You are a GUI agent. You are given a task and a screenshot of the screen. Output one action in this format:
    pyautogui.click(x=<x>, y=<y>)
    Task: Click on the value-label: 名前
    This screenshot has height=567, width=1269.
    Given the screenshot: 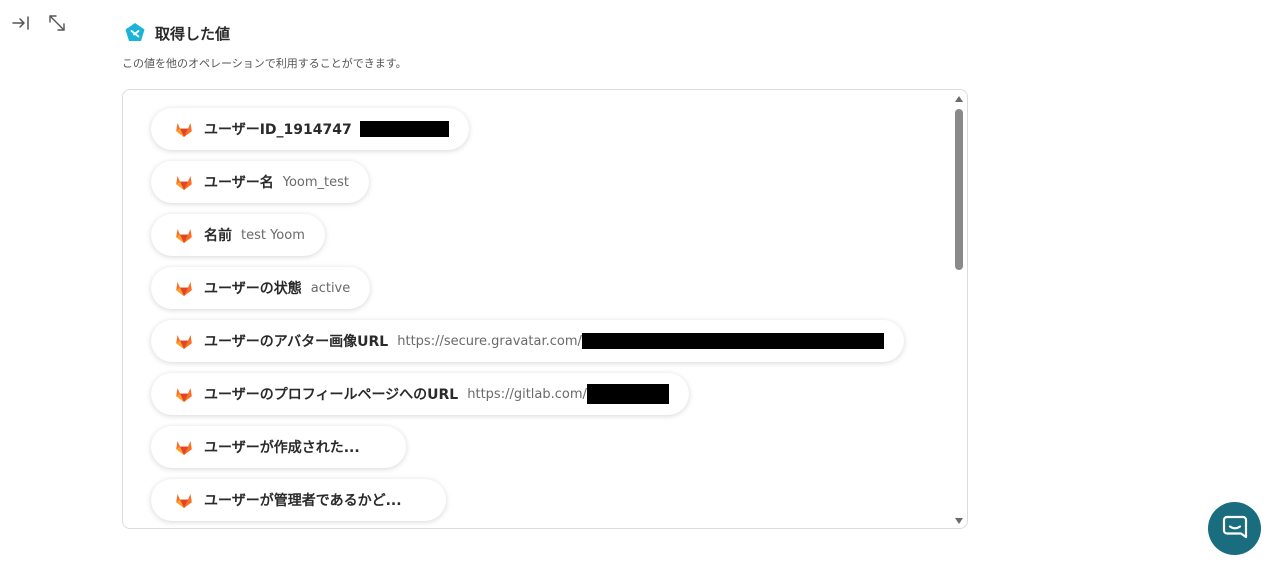 What is the action you would take?
    pyautogui.click(x=218, y=236)
    